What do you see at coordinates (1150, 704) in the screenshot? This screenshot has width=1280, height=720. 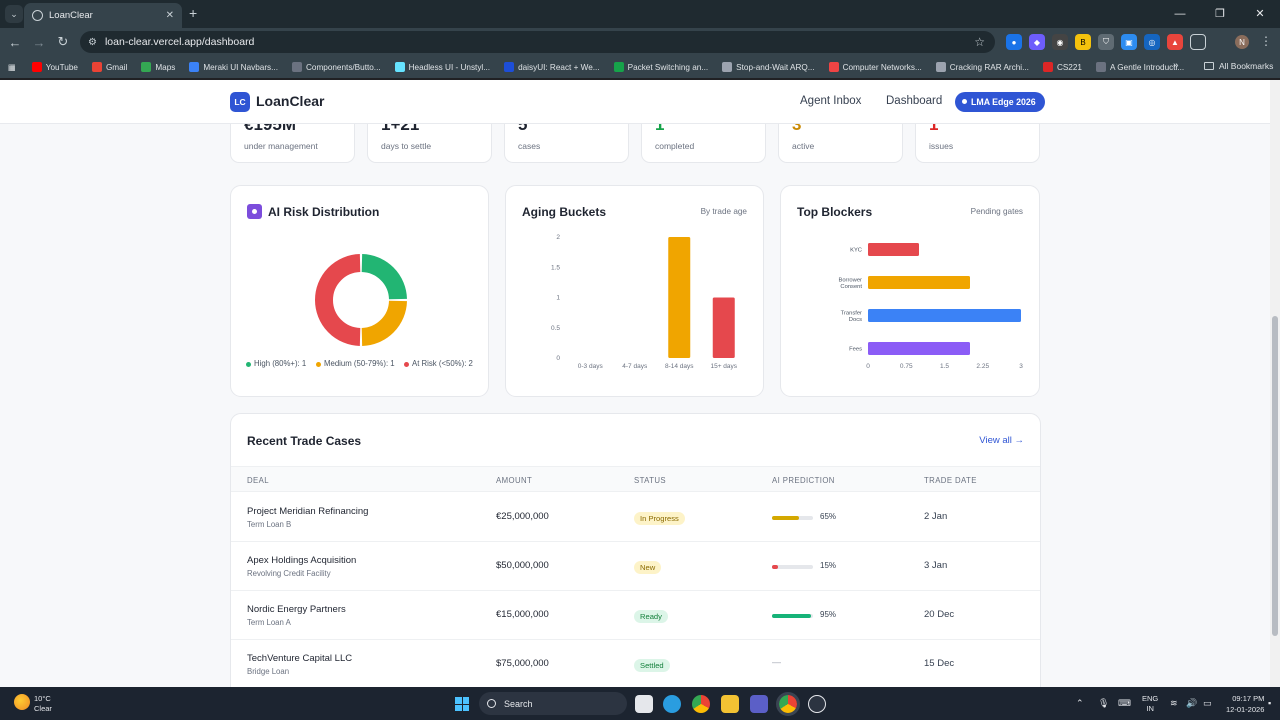 I see `language-indicator: ENG IN` at bounding box center [1150, 704].